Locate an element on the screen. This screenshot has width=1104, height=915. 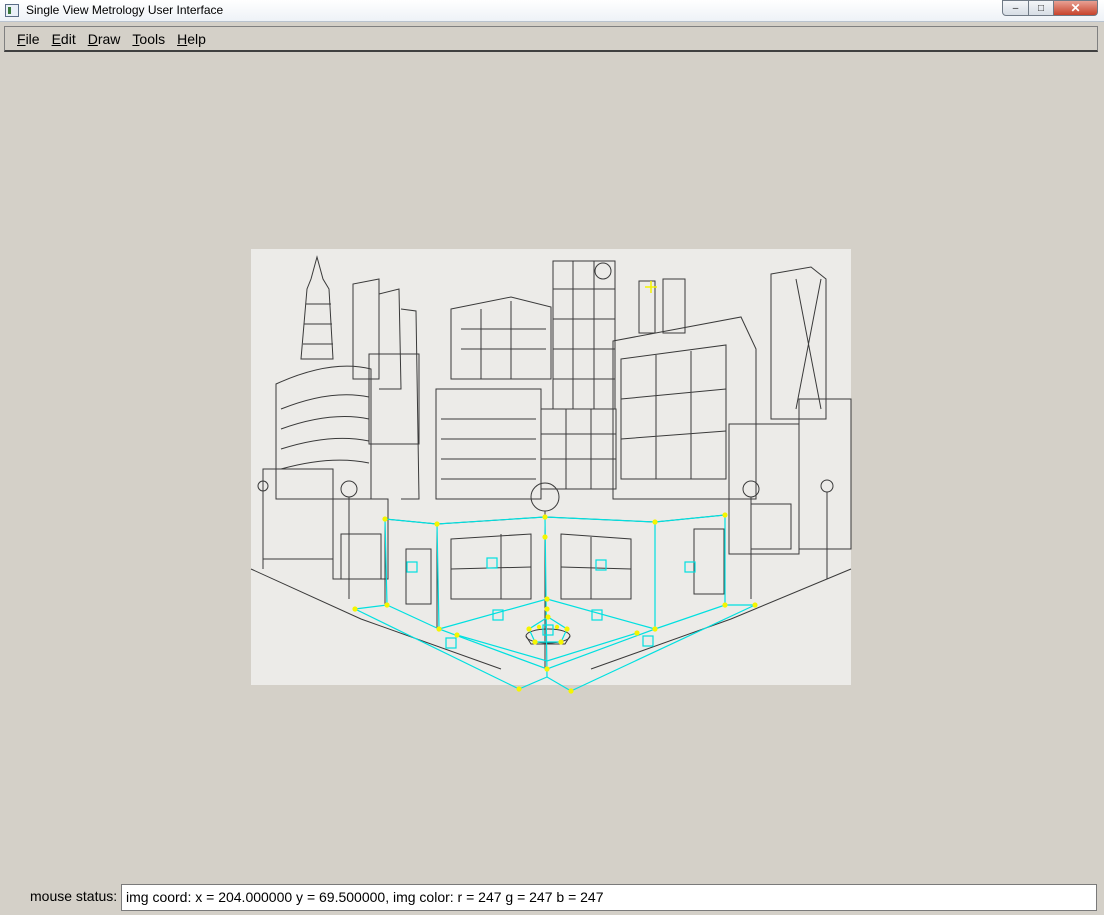
menu-edit: Edit is located at coordinates (64, 39).